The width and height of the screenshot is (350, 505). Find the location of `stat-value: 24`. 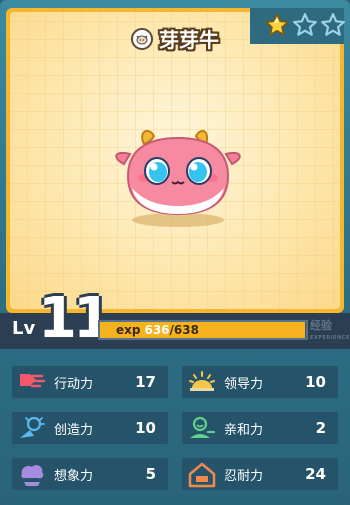

stat-value: 24 is located at coordinates (315, 474).